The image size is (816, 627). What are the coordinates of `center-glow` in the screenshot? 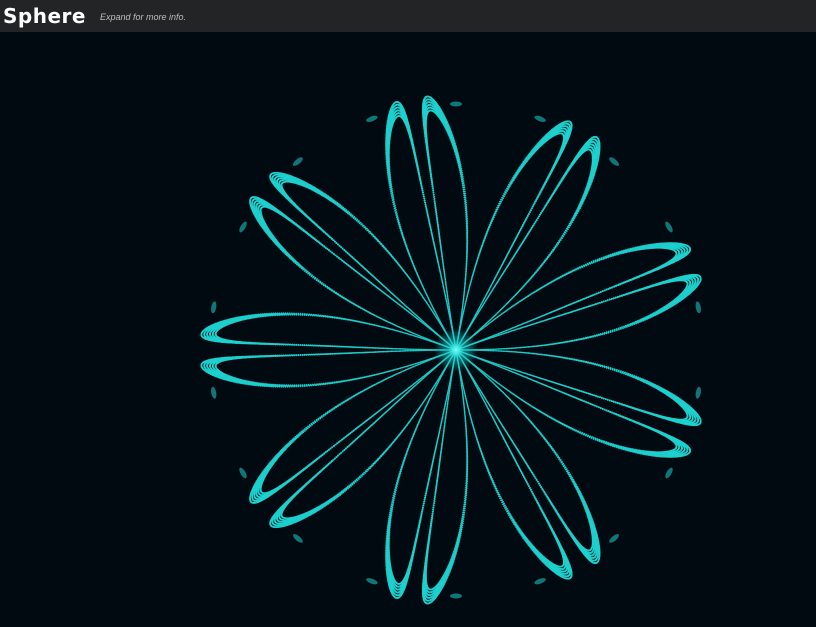 It's located at (456, 350).